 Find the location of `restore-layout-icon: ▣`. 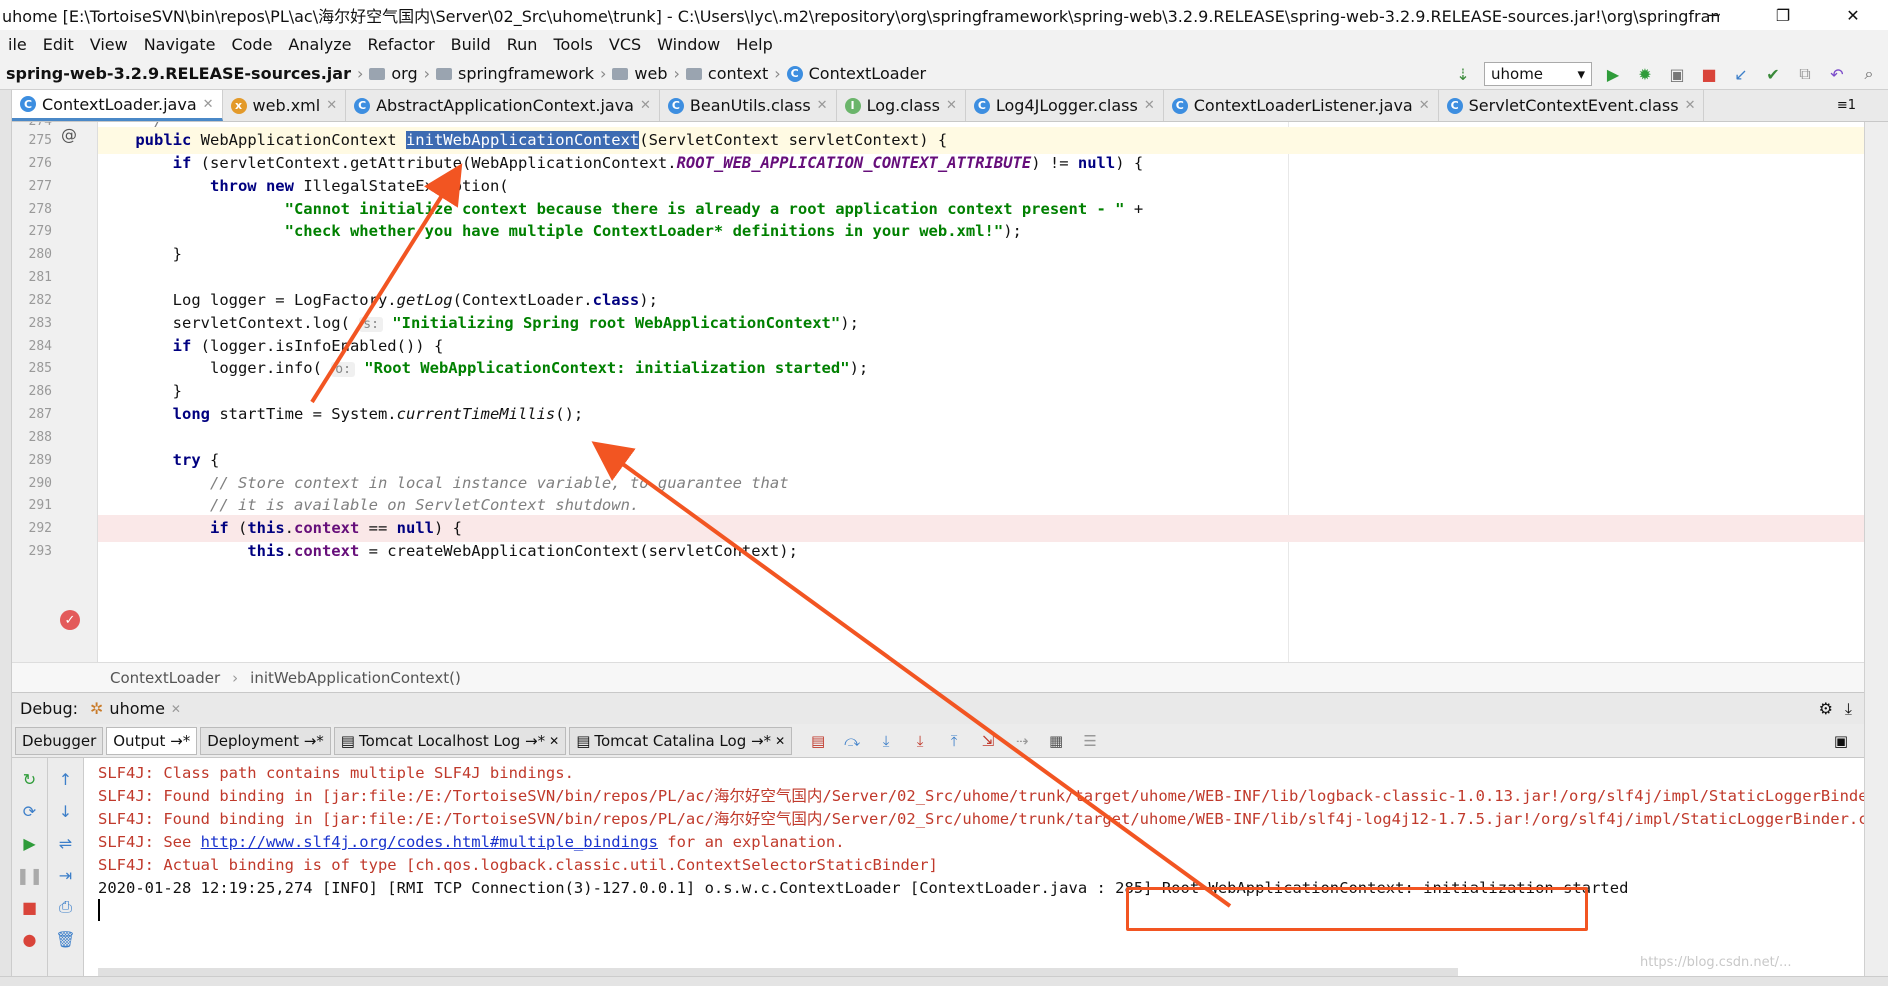

restore-layout-icon: ▣ is located at coordinates (1841, 741).